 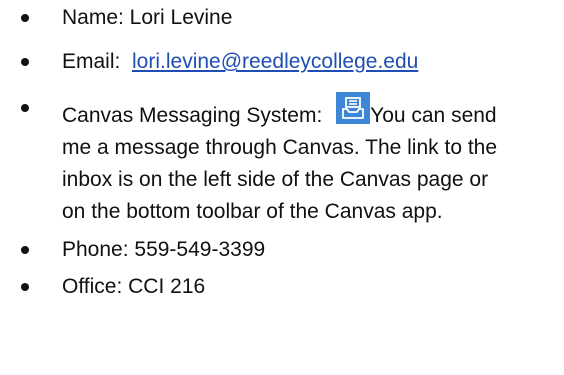 I want to click on phone-text: Phone: 559-549-3399, so click(x=164, y=249).